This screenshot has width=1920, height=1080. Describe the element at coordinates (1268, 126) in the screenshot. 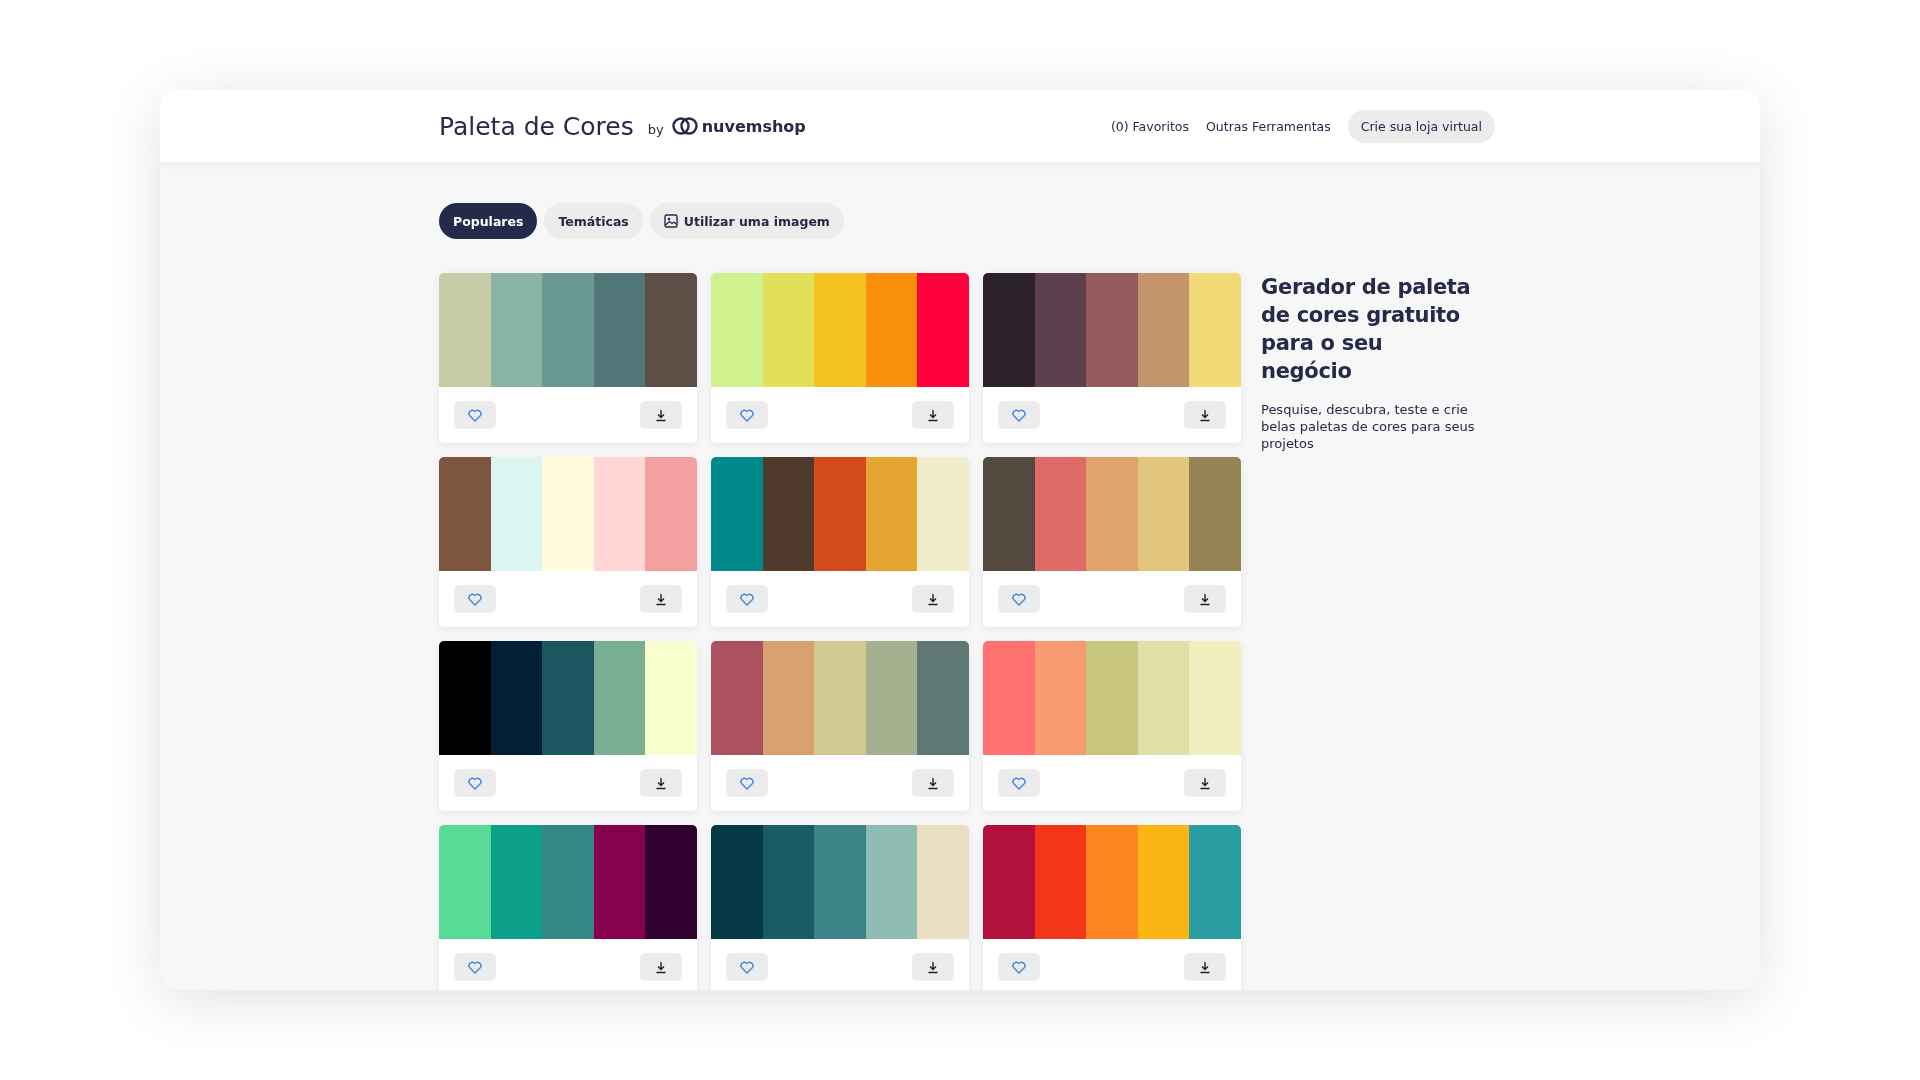

I see `nav-link: Outras Ferramentas` at that location.